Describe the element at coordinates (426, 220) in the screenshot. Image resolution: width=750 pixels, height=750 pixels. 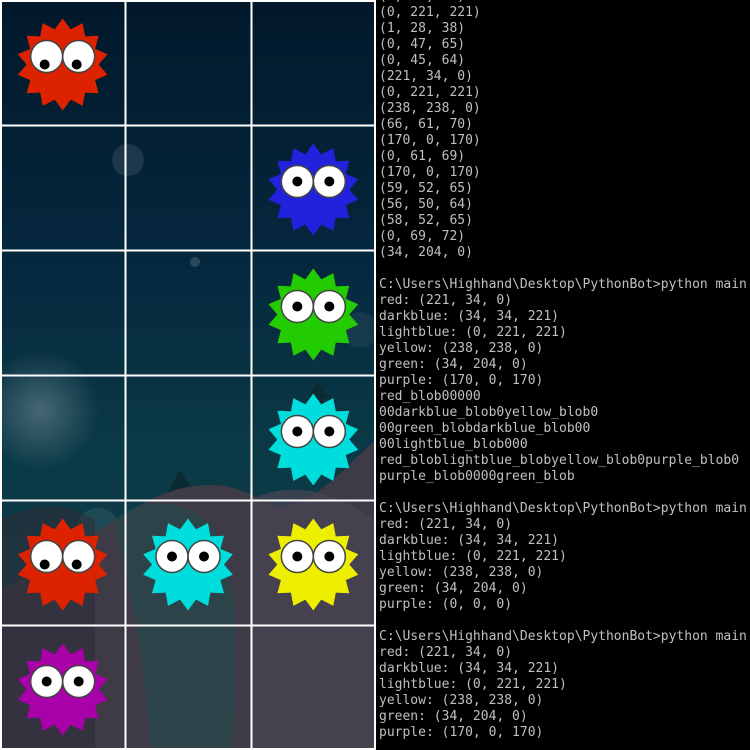
I see `console-line: (58, 52, 65)` at that location.